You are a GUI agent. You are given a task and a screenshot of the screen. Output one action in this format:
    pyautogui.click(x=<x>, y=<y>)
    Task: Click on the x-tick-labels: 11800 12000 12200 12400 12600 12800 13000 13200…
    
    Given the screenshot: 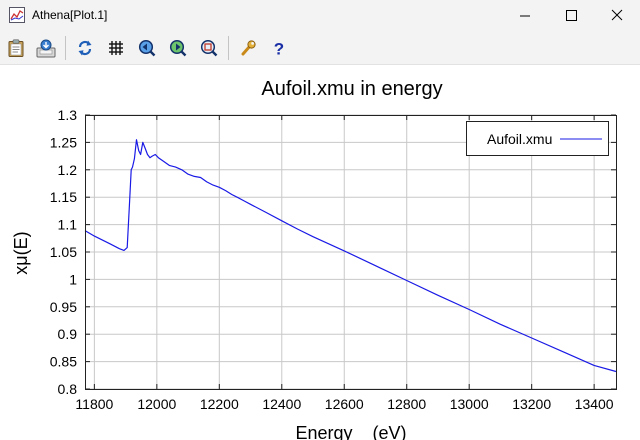 What is the action you would take?
    pyautogui.click(x=344, y=404)
    